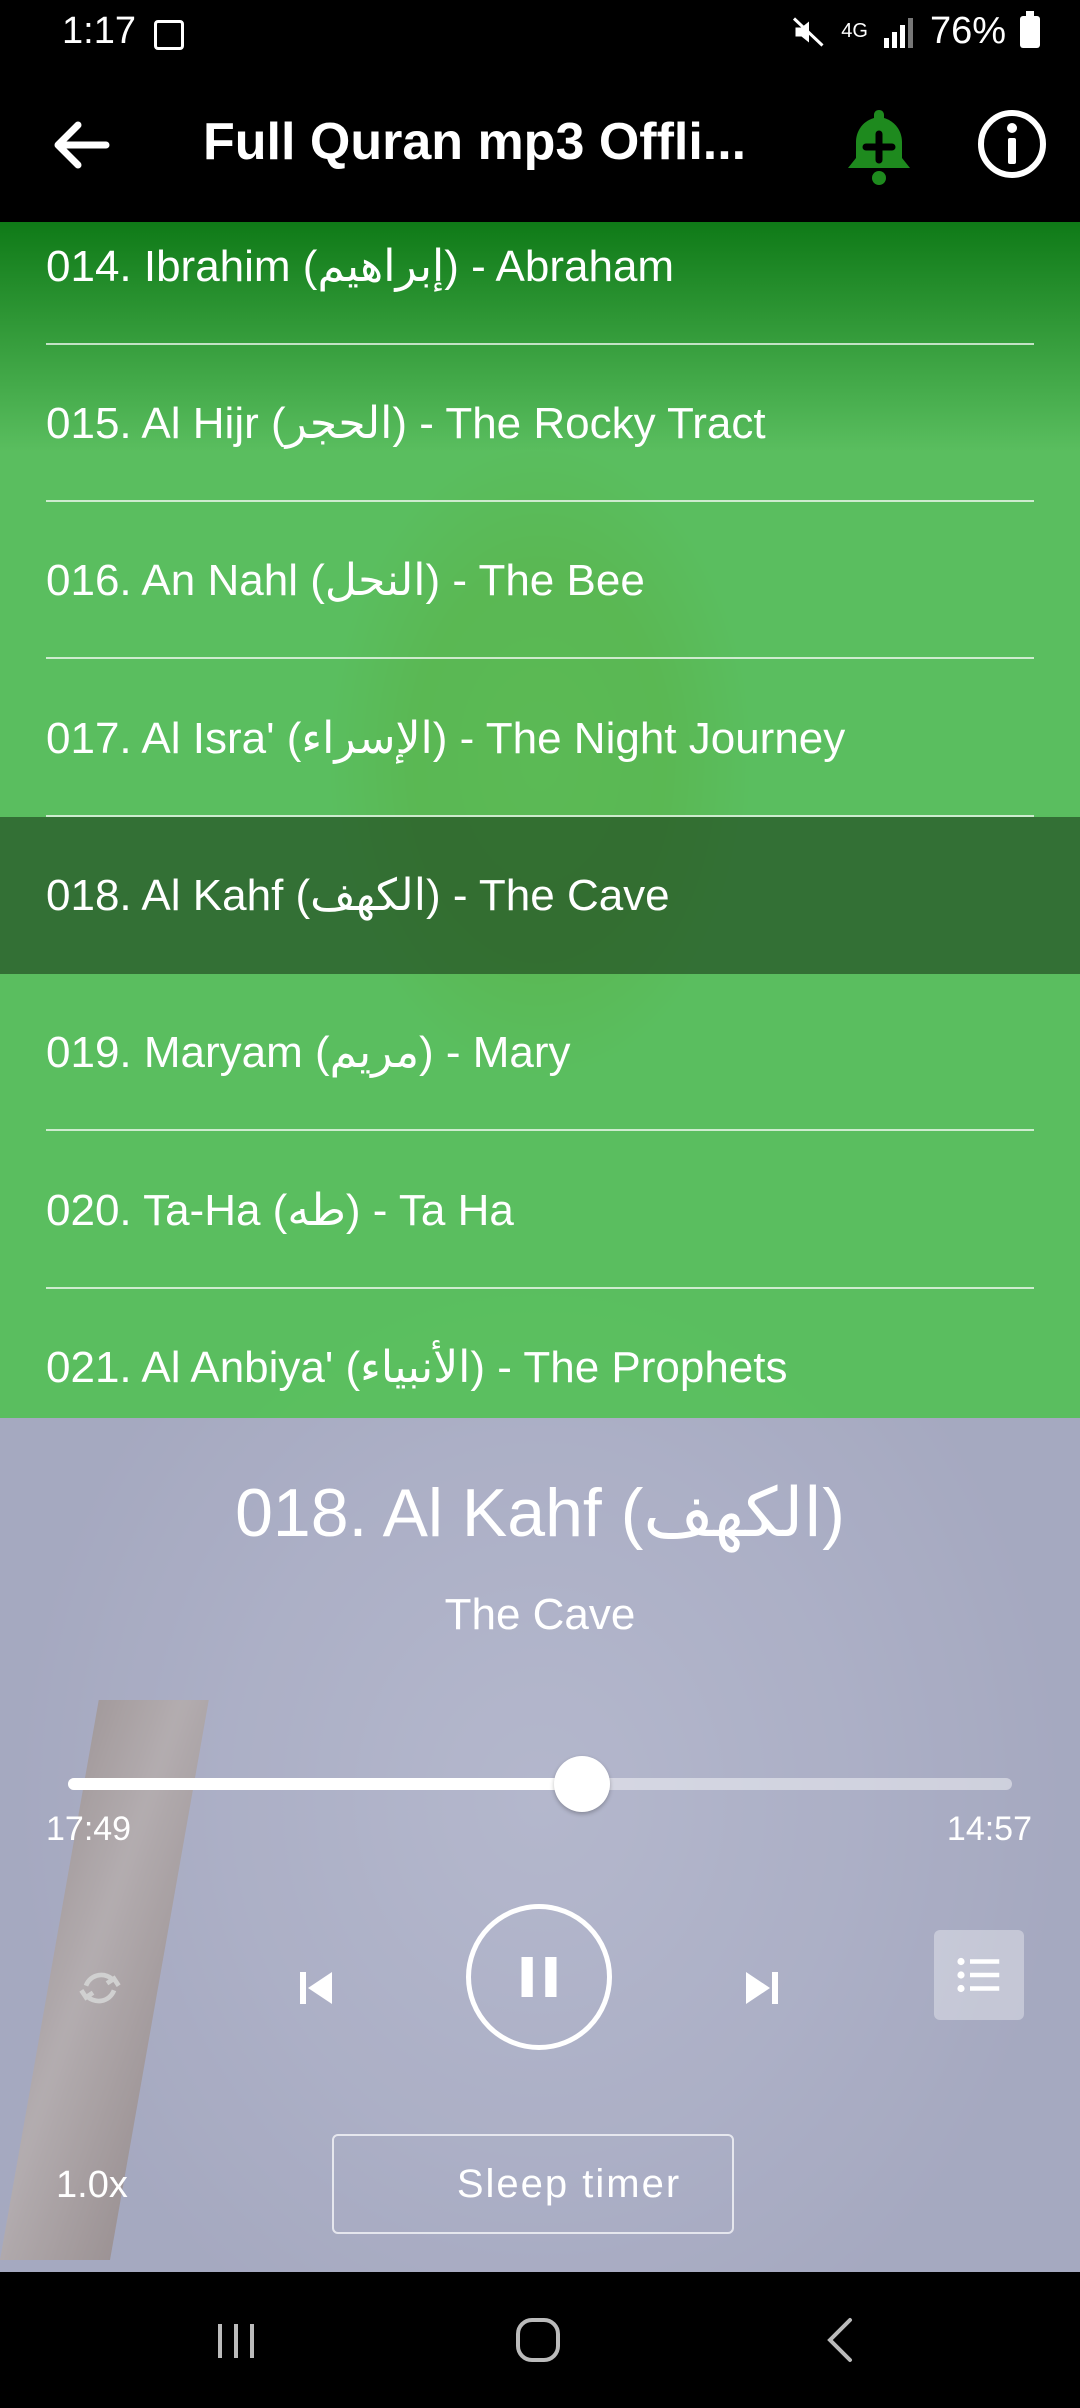 This screenshot has width=1080, height=2408. I want to click on seek-thumb, so click(581, 1784).